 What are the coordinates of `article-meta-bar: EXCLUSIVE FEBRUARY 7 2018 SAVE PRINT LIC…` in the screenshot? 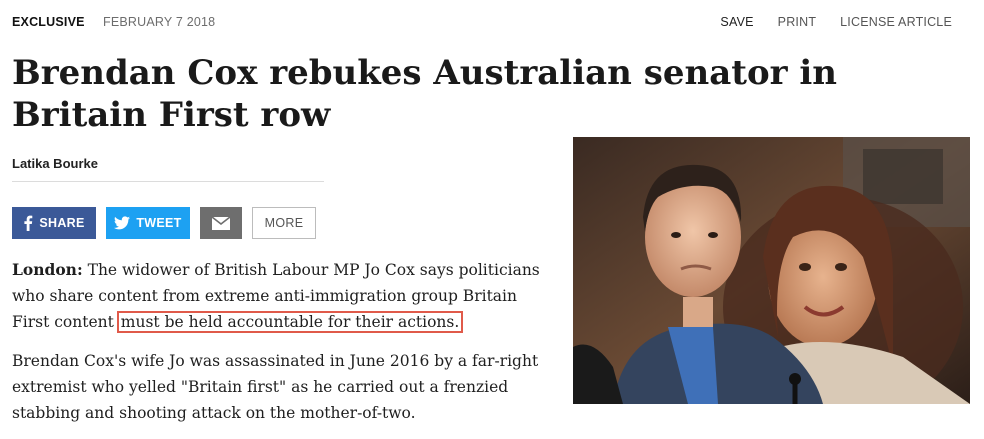 It's located at (482, 24).